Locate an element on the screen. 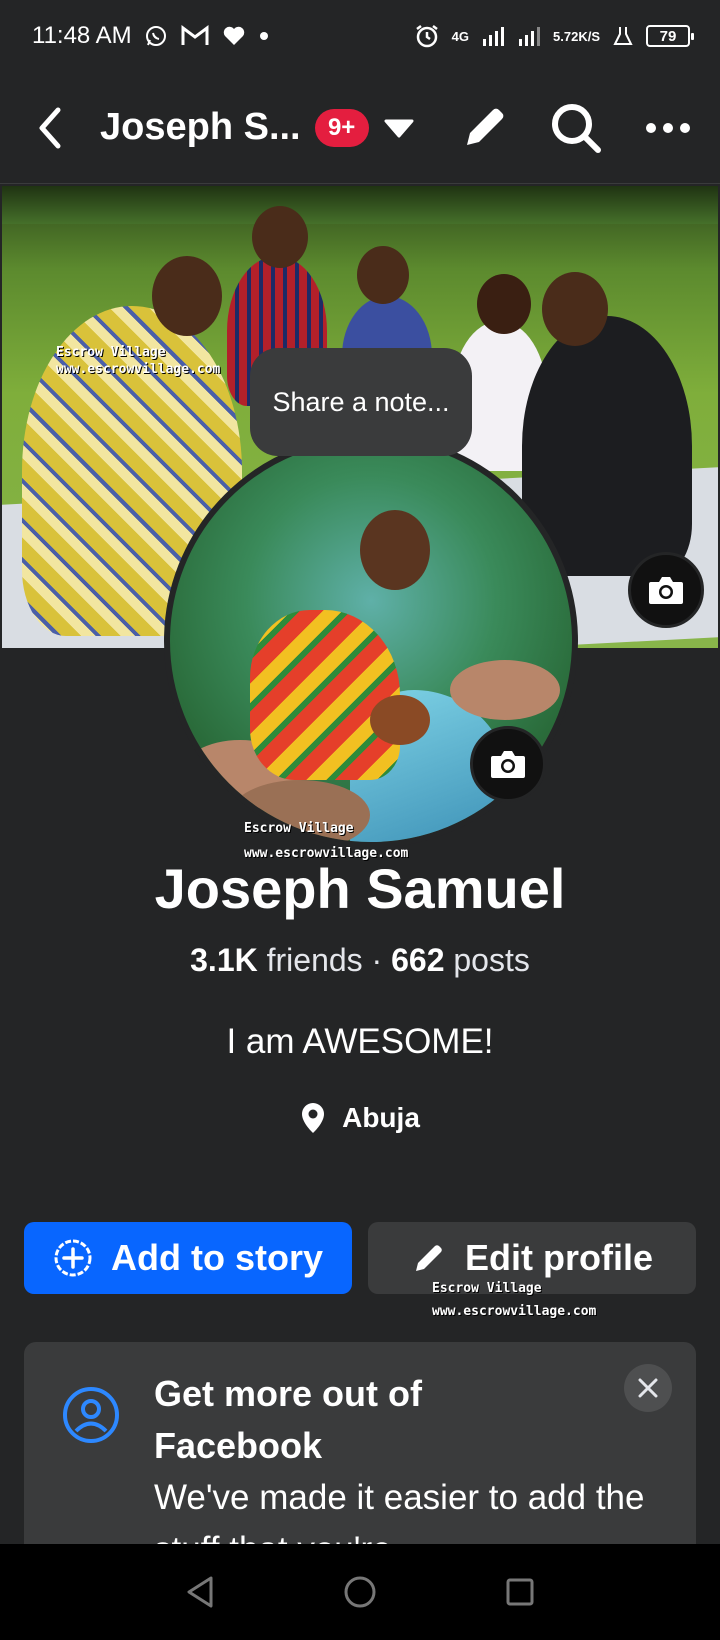  status-left: 11:48 AM is located at coordinates (151, 36).